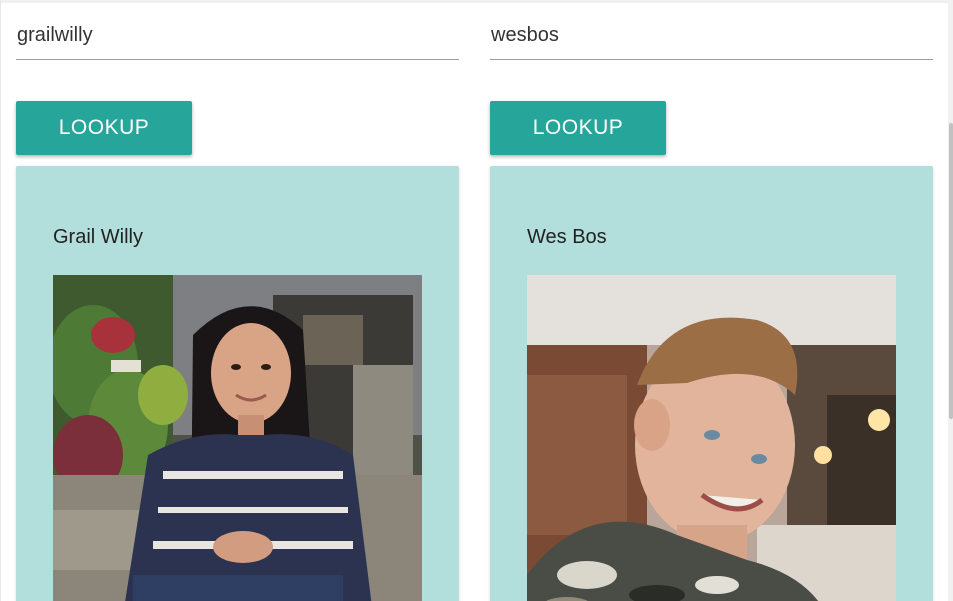 Image resolution: width=953 pixels, height=601 pixels. Describe the element at coordinates (98, 237) in the screenshot. I see `profile-name-1: Grail Willy` at that location.